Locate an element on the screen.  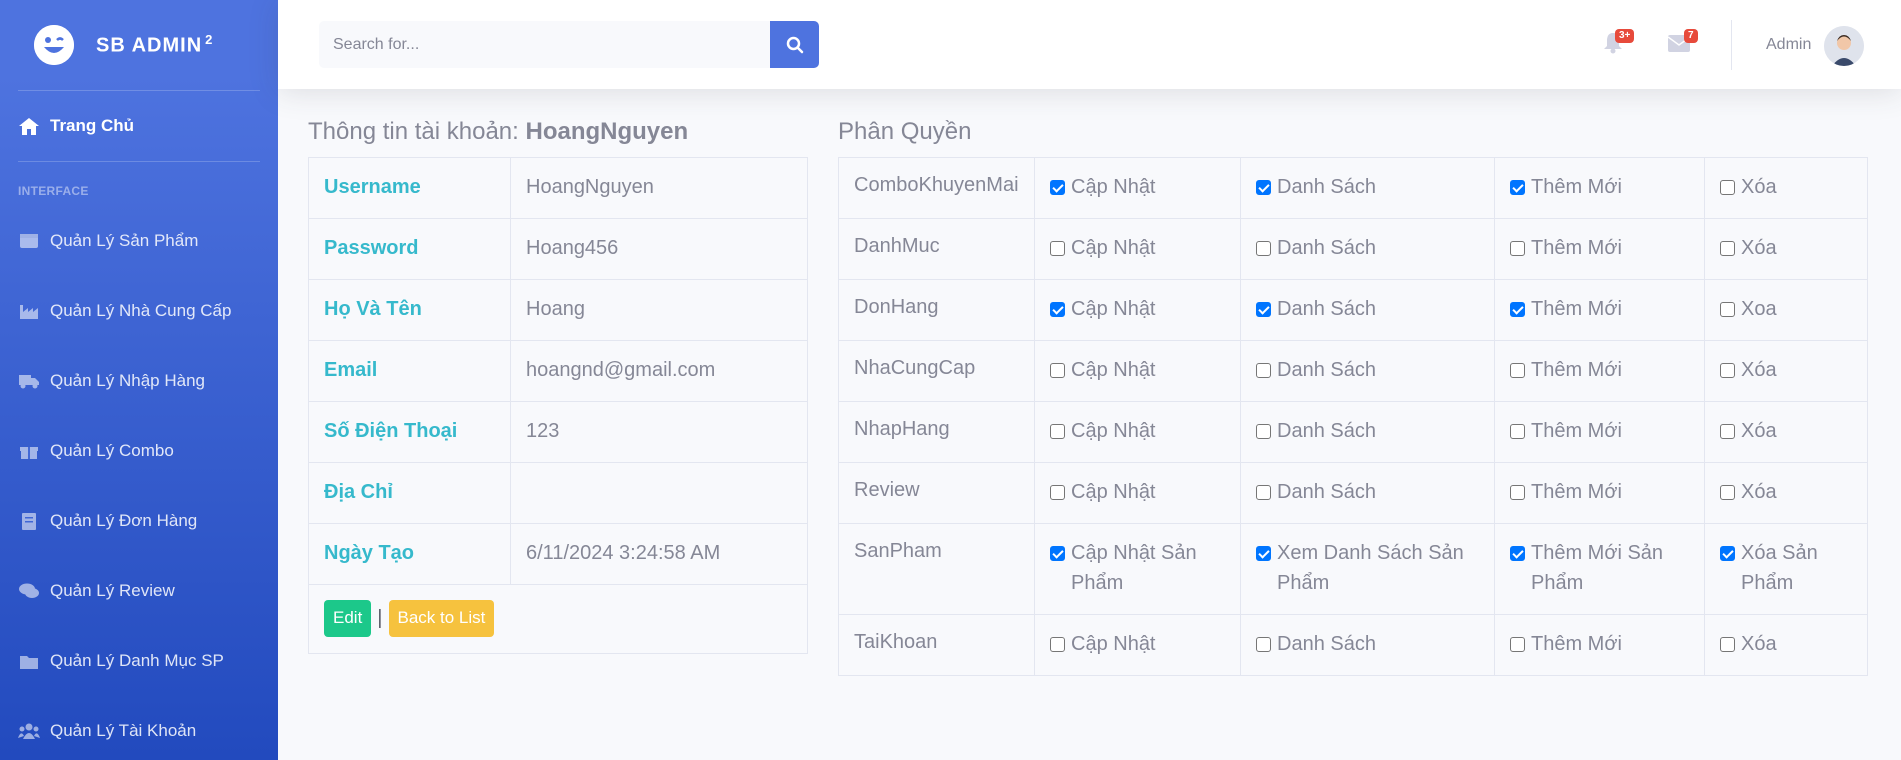
sidebar-brand: SB ADMIN 2 is located at coordinates (139, 45).